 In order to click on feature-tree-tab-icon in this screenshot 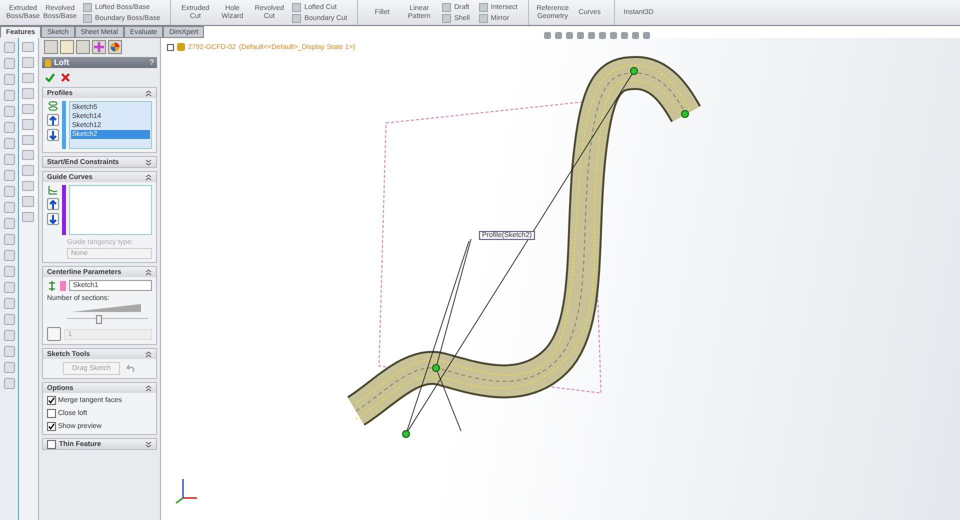, I will do `click(51, 47)`.